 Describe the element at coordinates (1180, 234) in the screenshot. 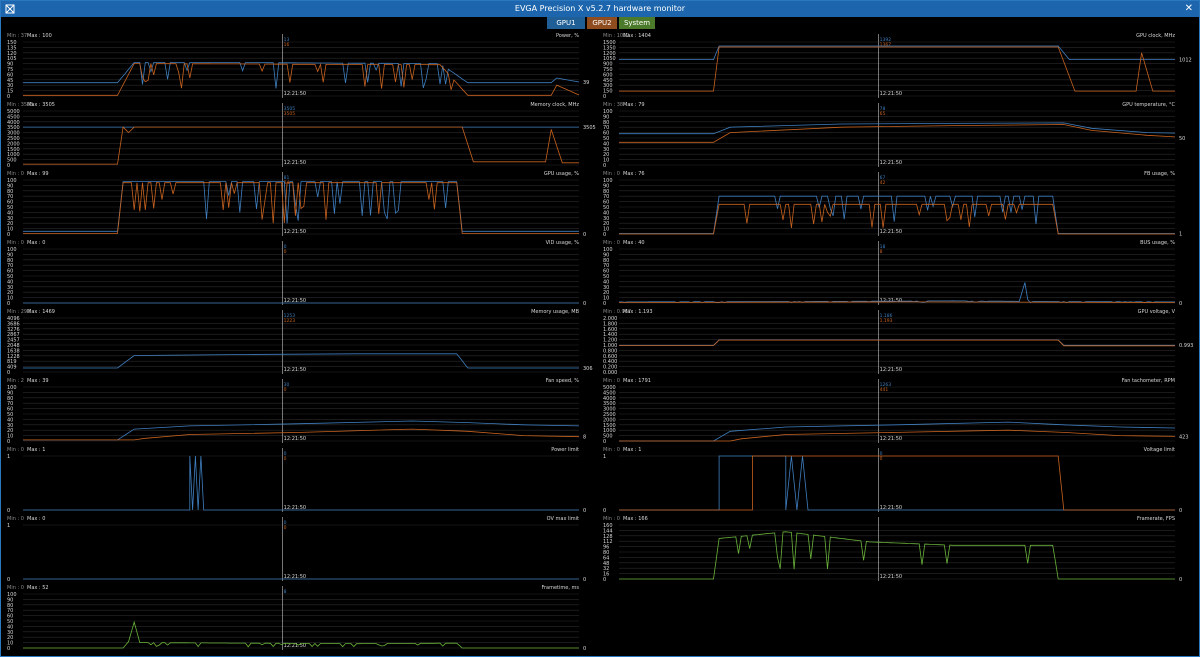

I see `current-value: 1` at that location.